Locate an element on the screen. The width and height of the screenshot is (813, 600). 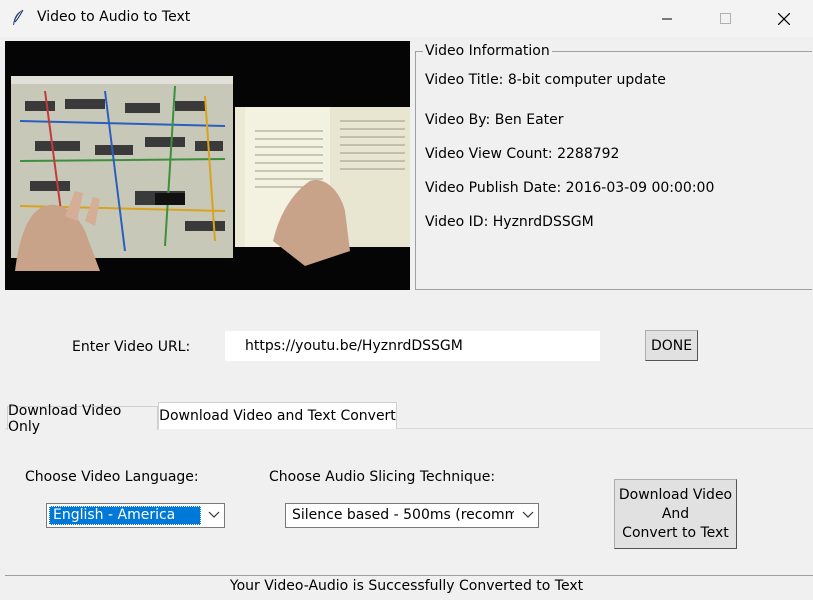
convert-button-line-2: And is located at coordinates (675, 514).